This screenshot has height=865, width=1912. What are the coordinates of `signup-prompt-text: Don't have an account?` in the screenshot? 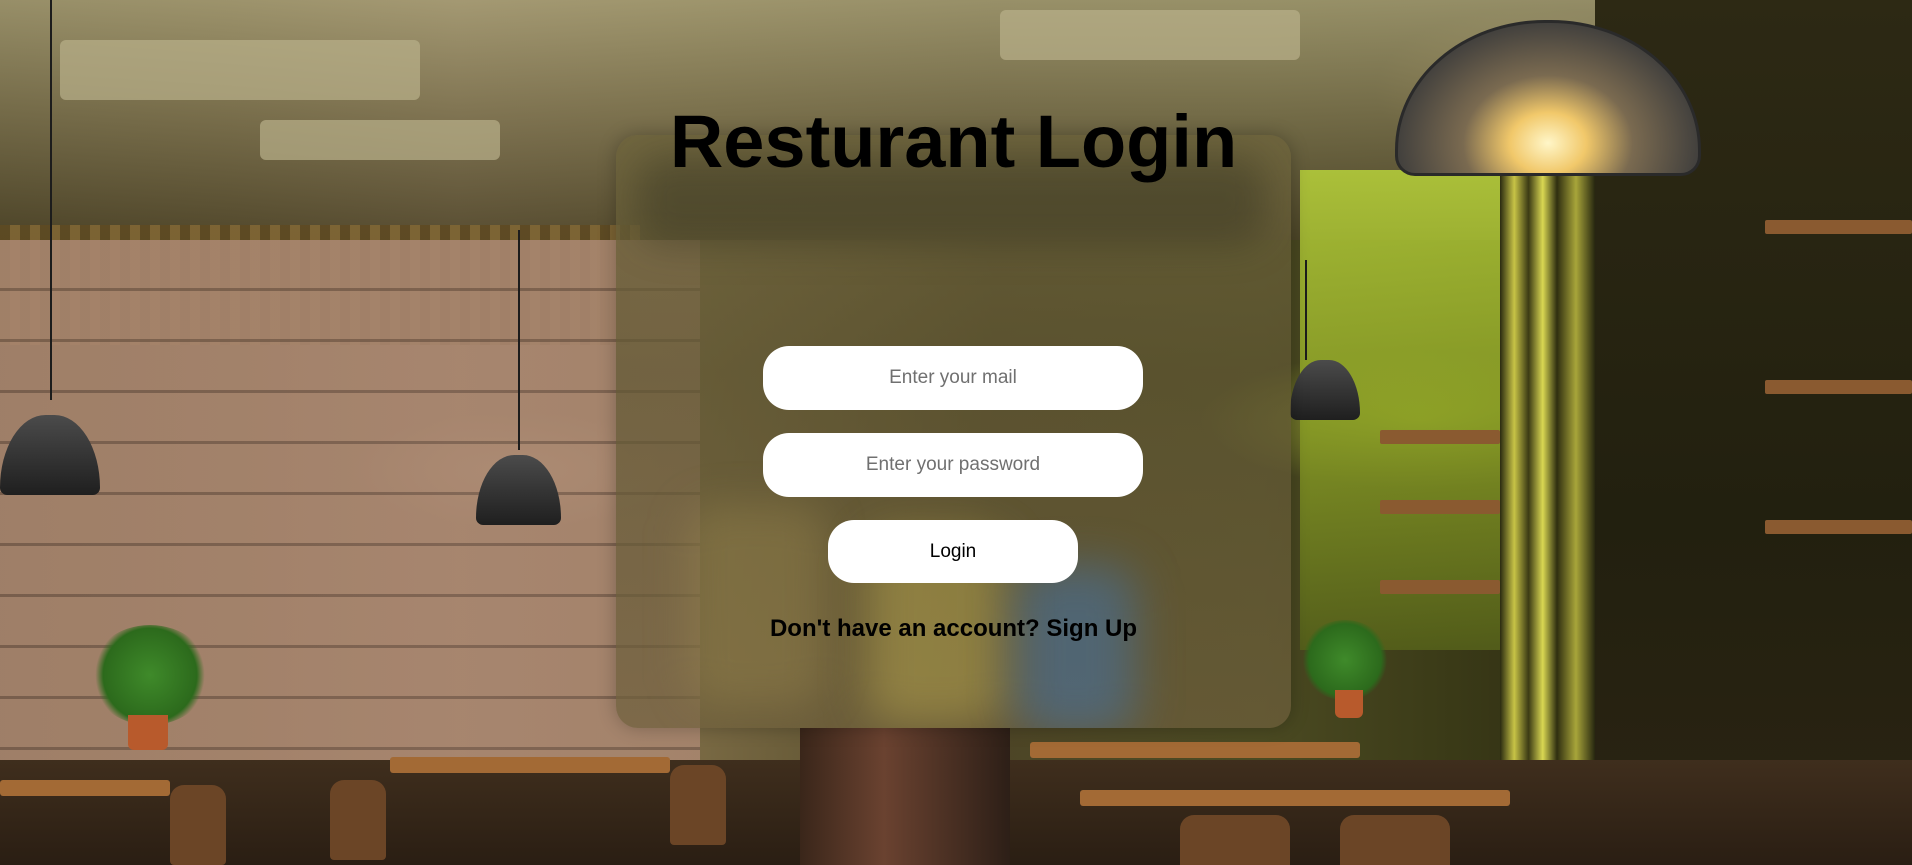 It's located at (908, 628).